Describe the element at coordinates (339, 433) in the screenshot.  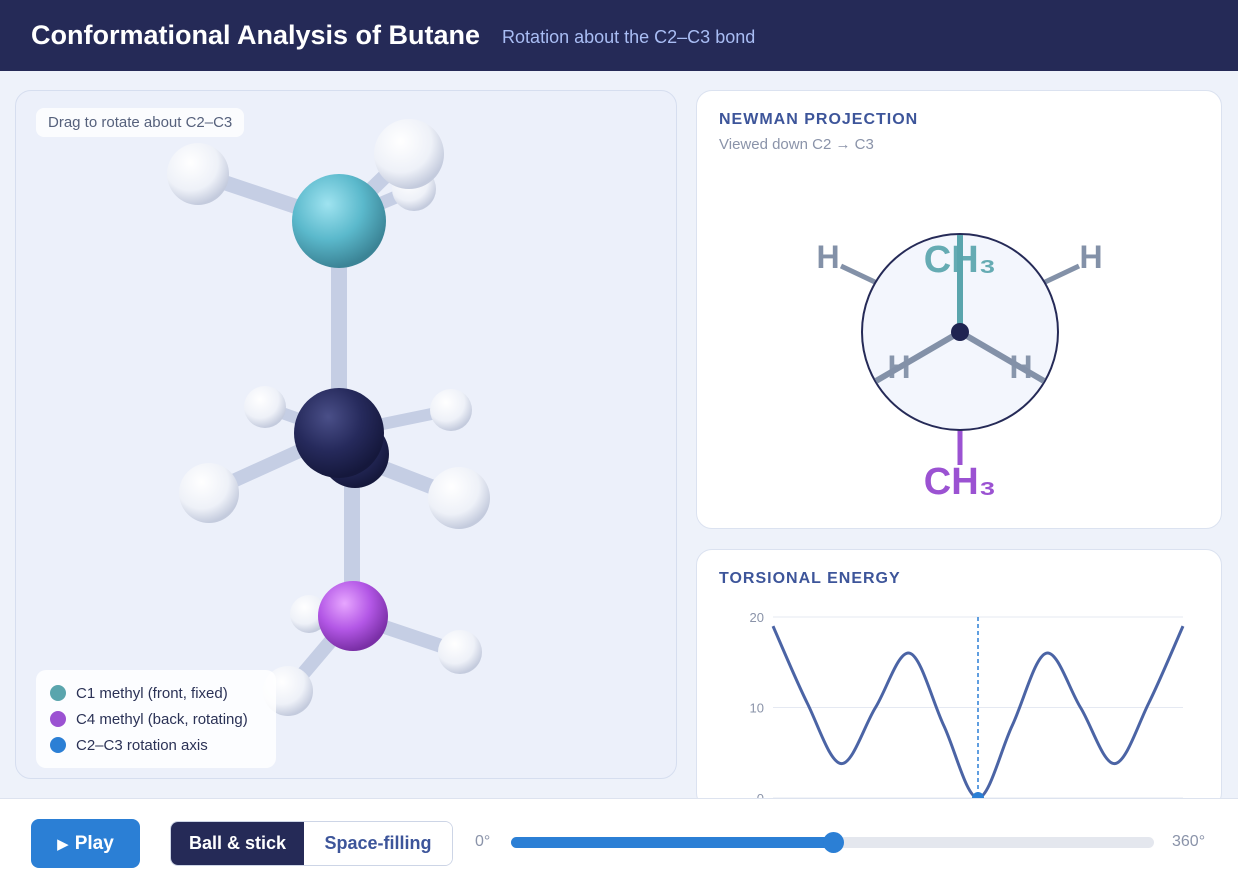
I see `carbon-c2-atom` at that location.